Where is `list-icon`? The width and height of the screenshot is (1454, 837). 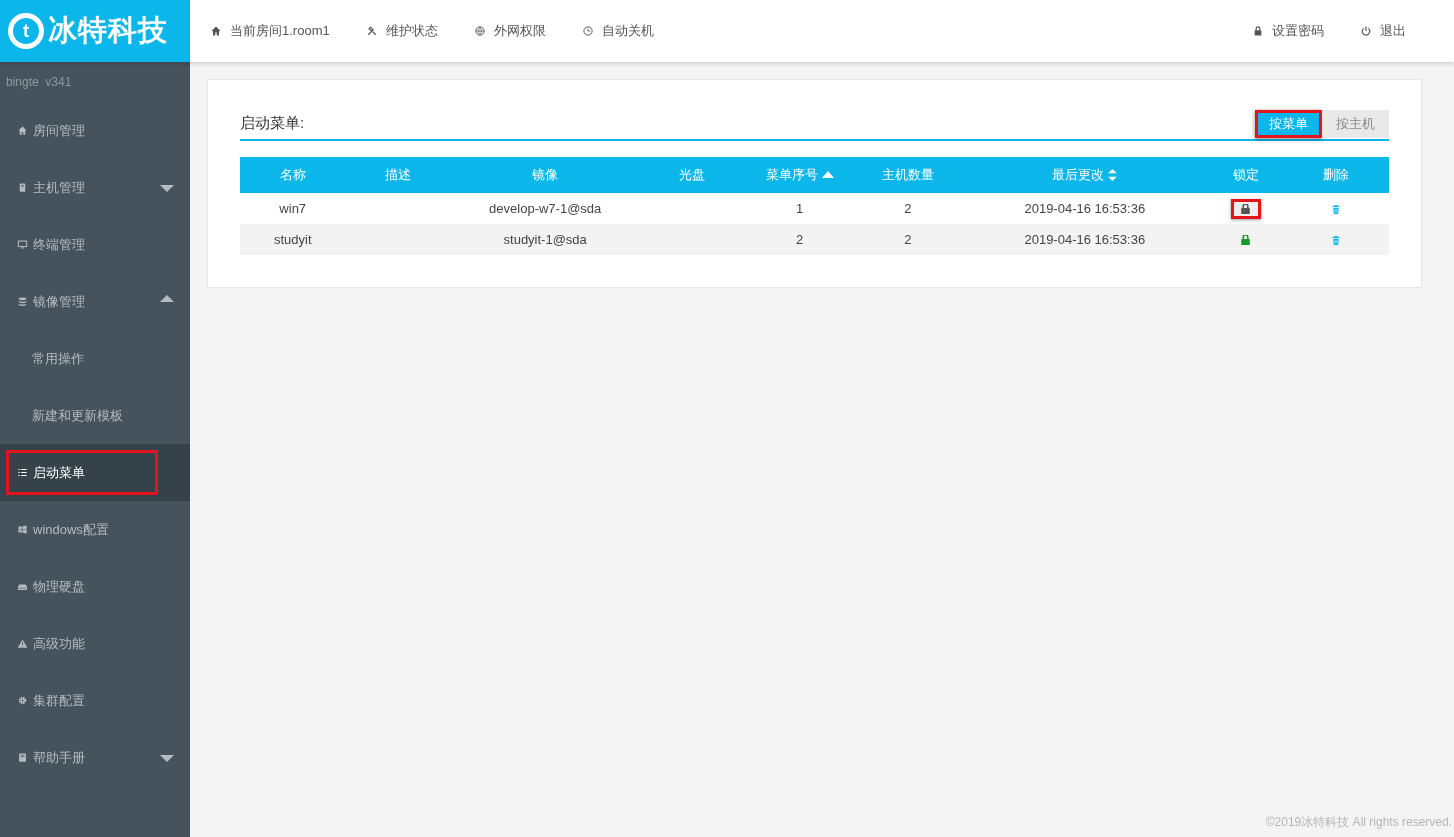
list-icon is located at coordinates (22, 472).